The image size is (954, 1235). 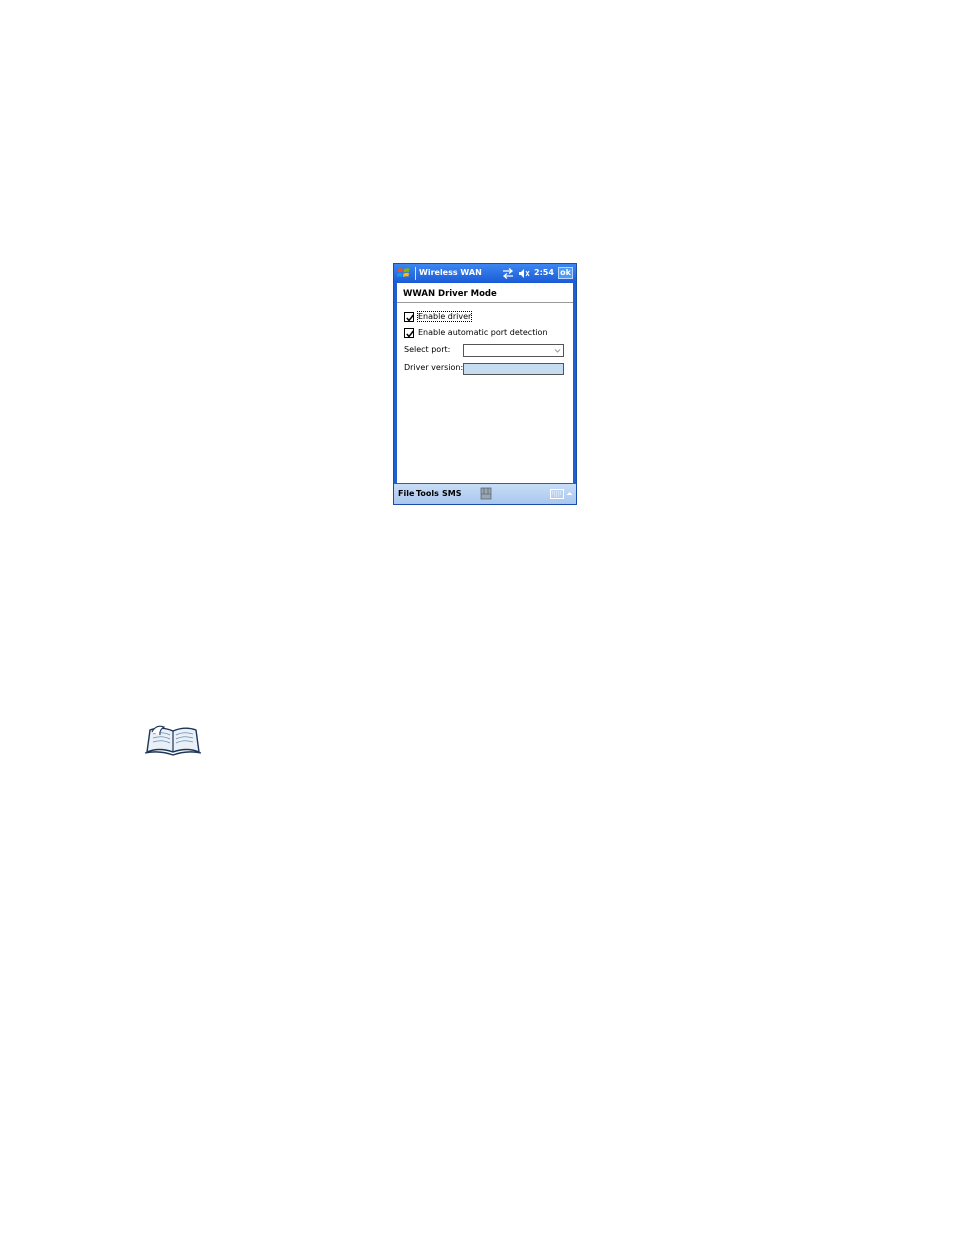 I want to click on header-divider, so click(x=485, y=302).